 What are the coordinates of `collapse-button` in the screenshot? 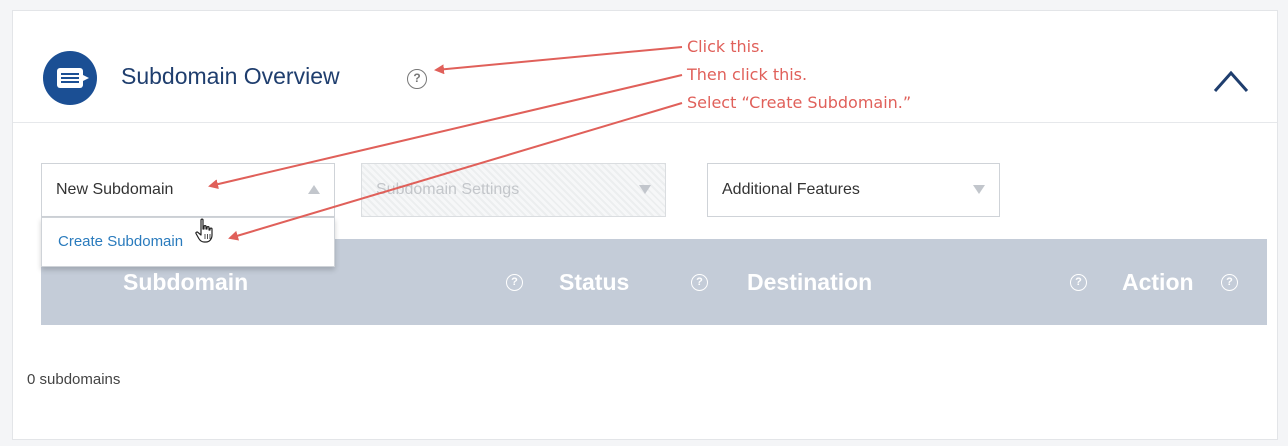 It's located at (1231, 81).